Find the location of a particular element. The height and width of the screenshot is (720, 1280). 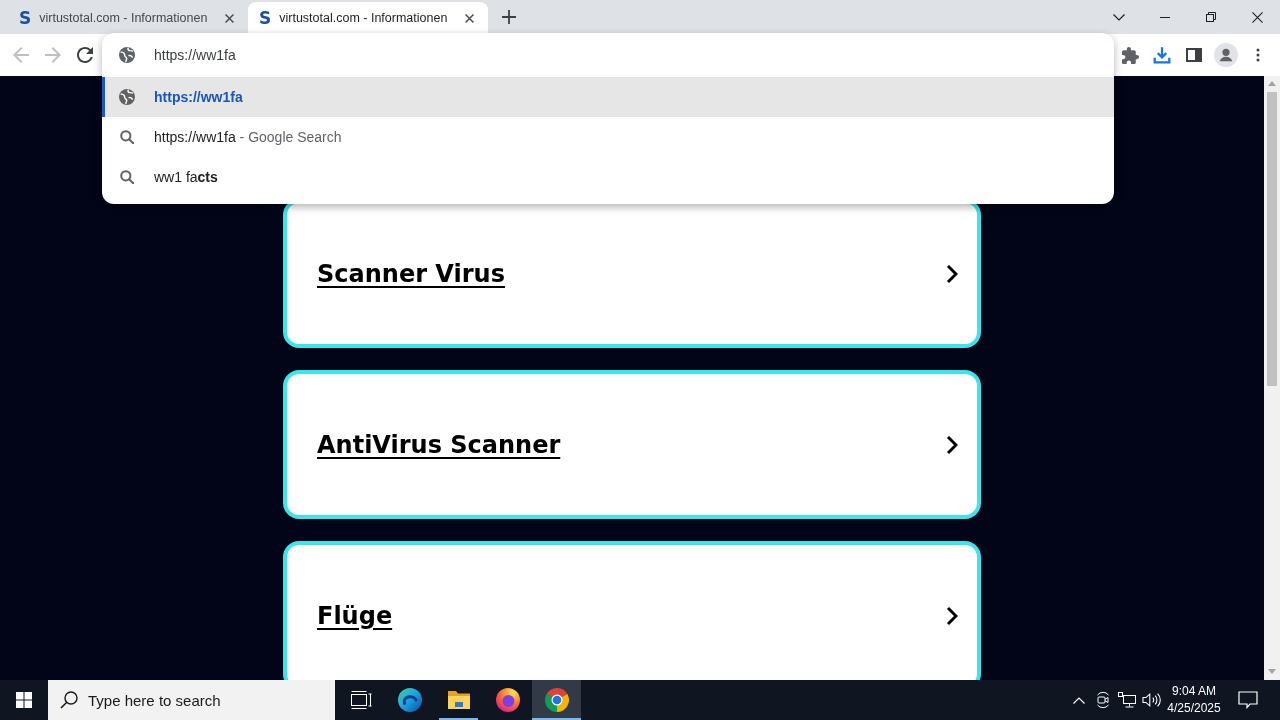

taskbar-app-button is located at coordinates (556, 700).